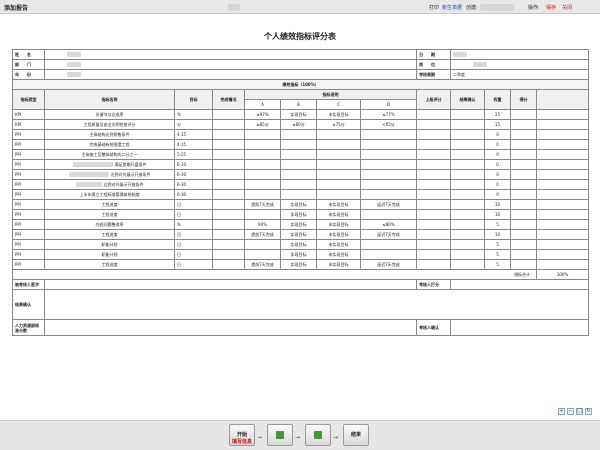 Image resolution: width=600 pixels, height=450 pixels. What do you see at coordinates (230, 327) in the screenshot?
I see `hr-review-input` at bounding box center [230, 327].